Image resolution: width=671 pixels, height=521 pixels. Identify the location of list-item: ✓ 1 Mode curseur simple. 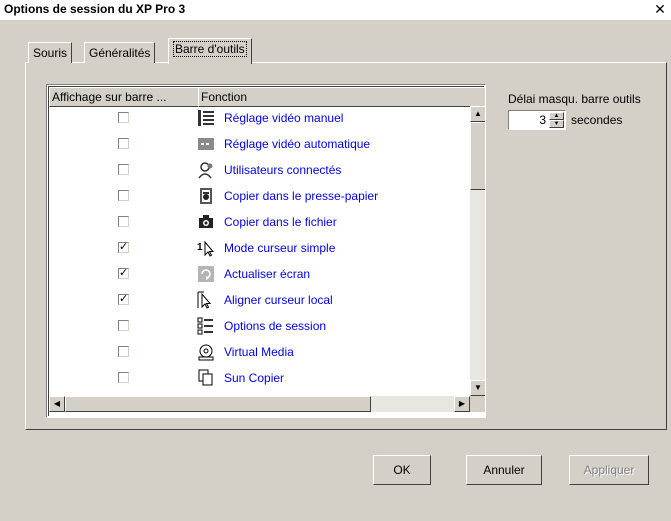
(259, 249).